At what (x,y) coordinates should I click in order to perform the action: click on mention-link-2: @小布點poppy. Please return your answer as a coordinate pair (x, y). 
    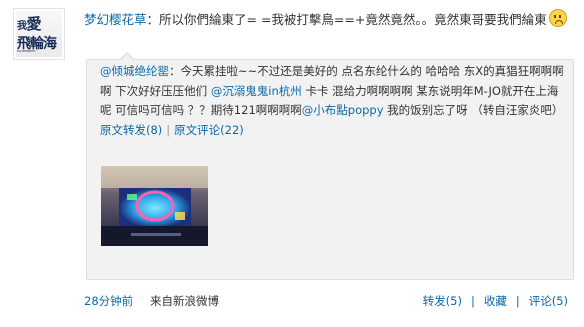
    Looking at the image, I should click on (343, 110).